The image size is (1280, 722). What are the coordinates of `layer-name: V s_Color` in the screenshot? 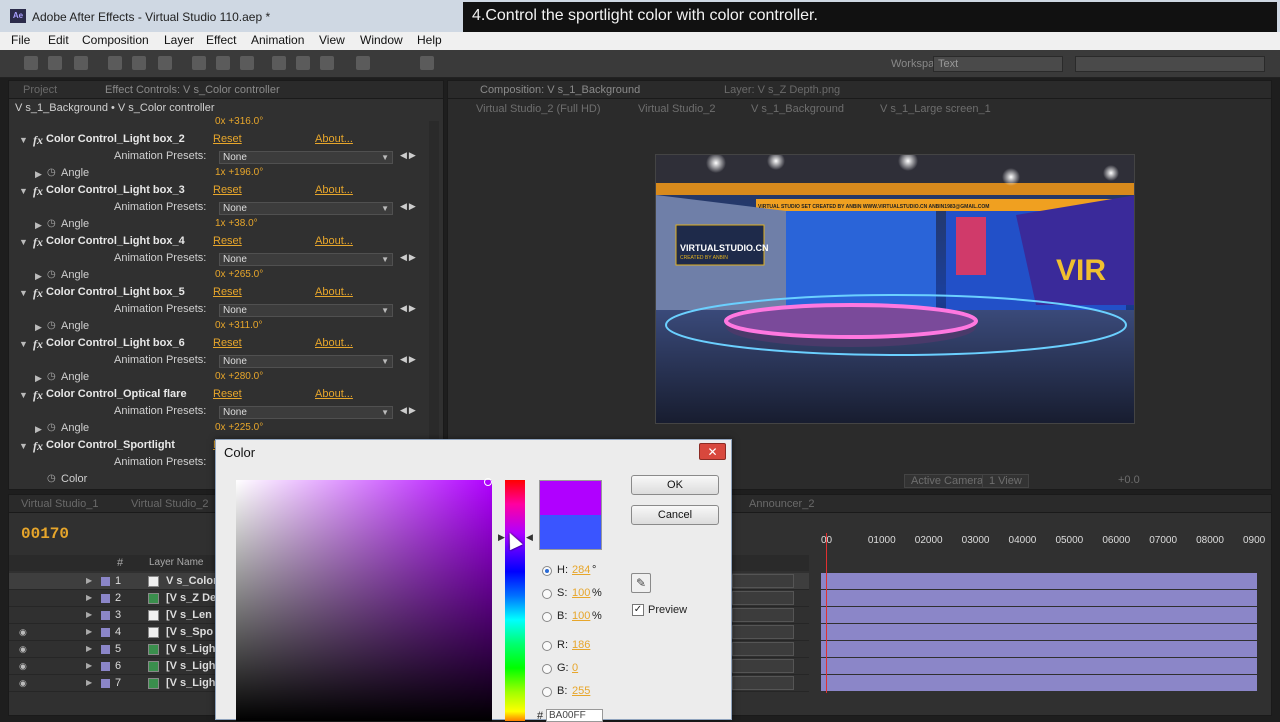 It's located at (191, 581).